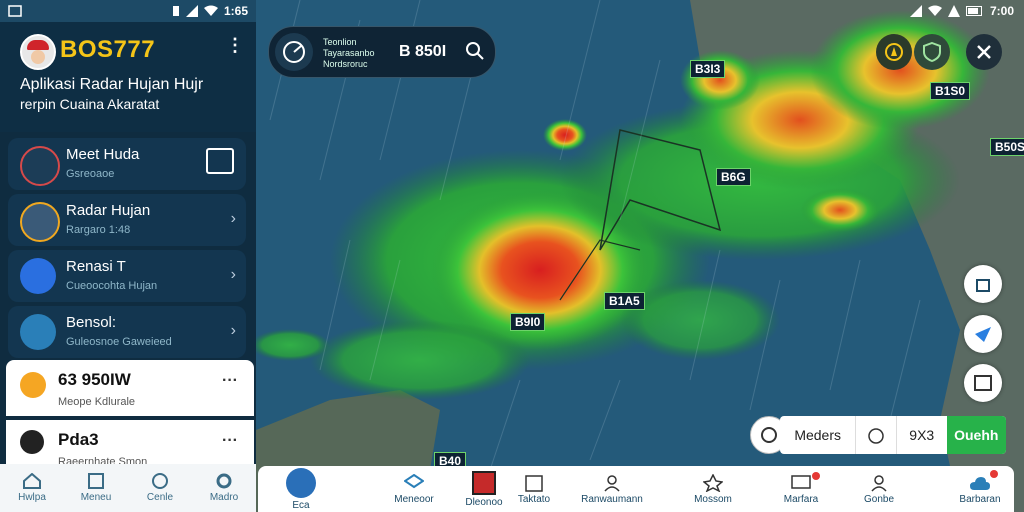 The image size is (1024, 512). I want to click on timer-icon, so click(876, 435).